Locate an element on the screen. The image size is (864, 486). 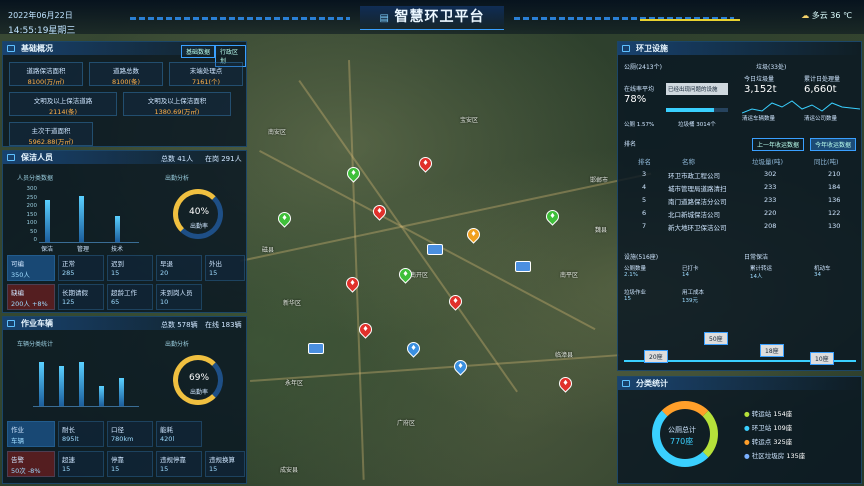
tab-last-year: 上一年收运数据 is located at coordinates (778, 144).